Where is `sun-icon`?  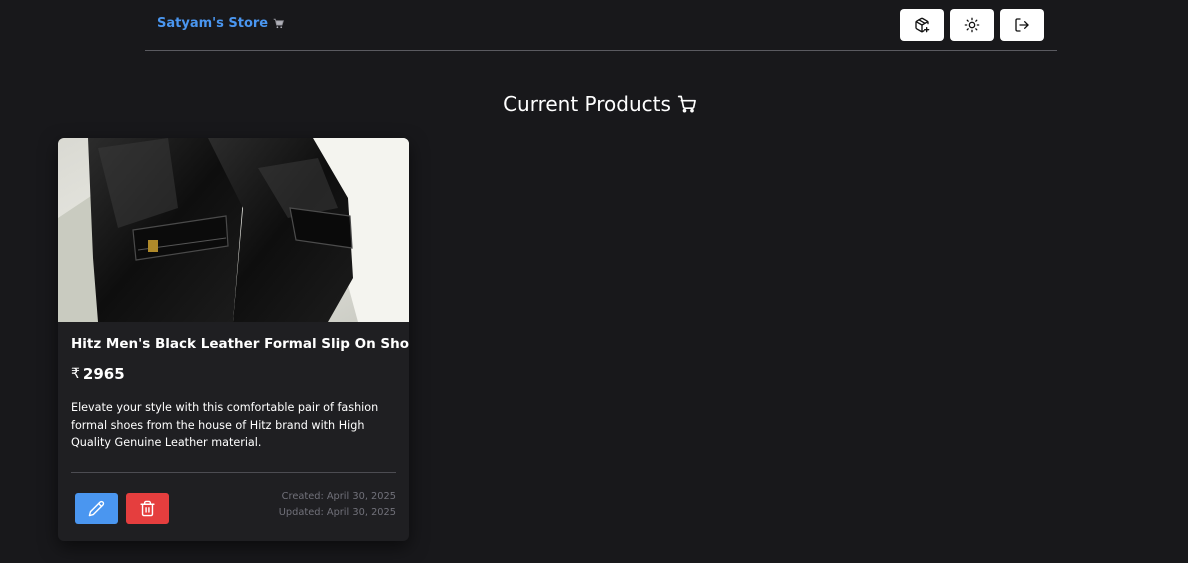 sun-icon is located at coordinates (972, 25).